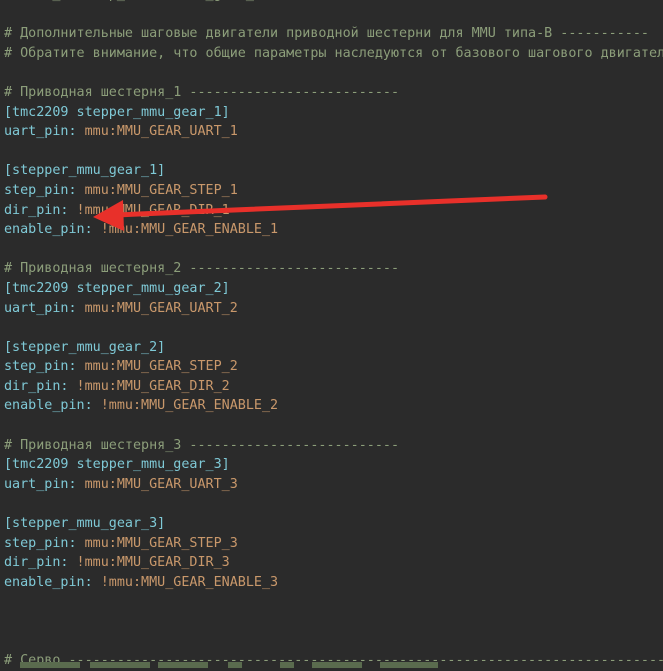  I want to click on red-arrow-icon, so click(320, 212).